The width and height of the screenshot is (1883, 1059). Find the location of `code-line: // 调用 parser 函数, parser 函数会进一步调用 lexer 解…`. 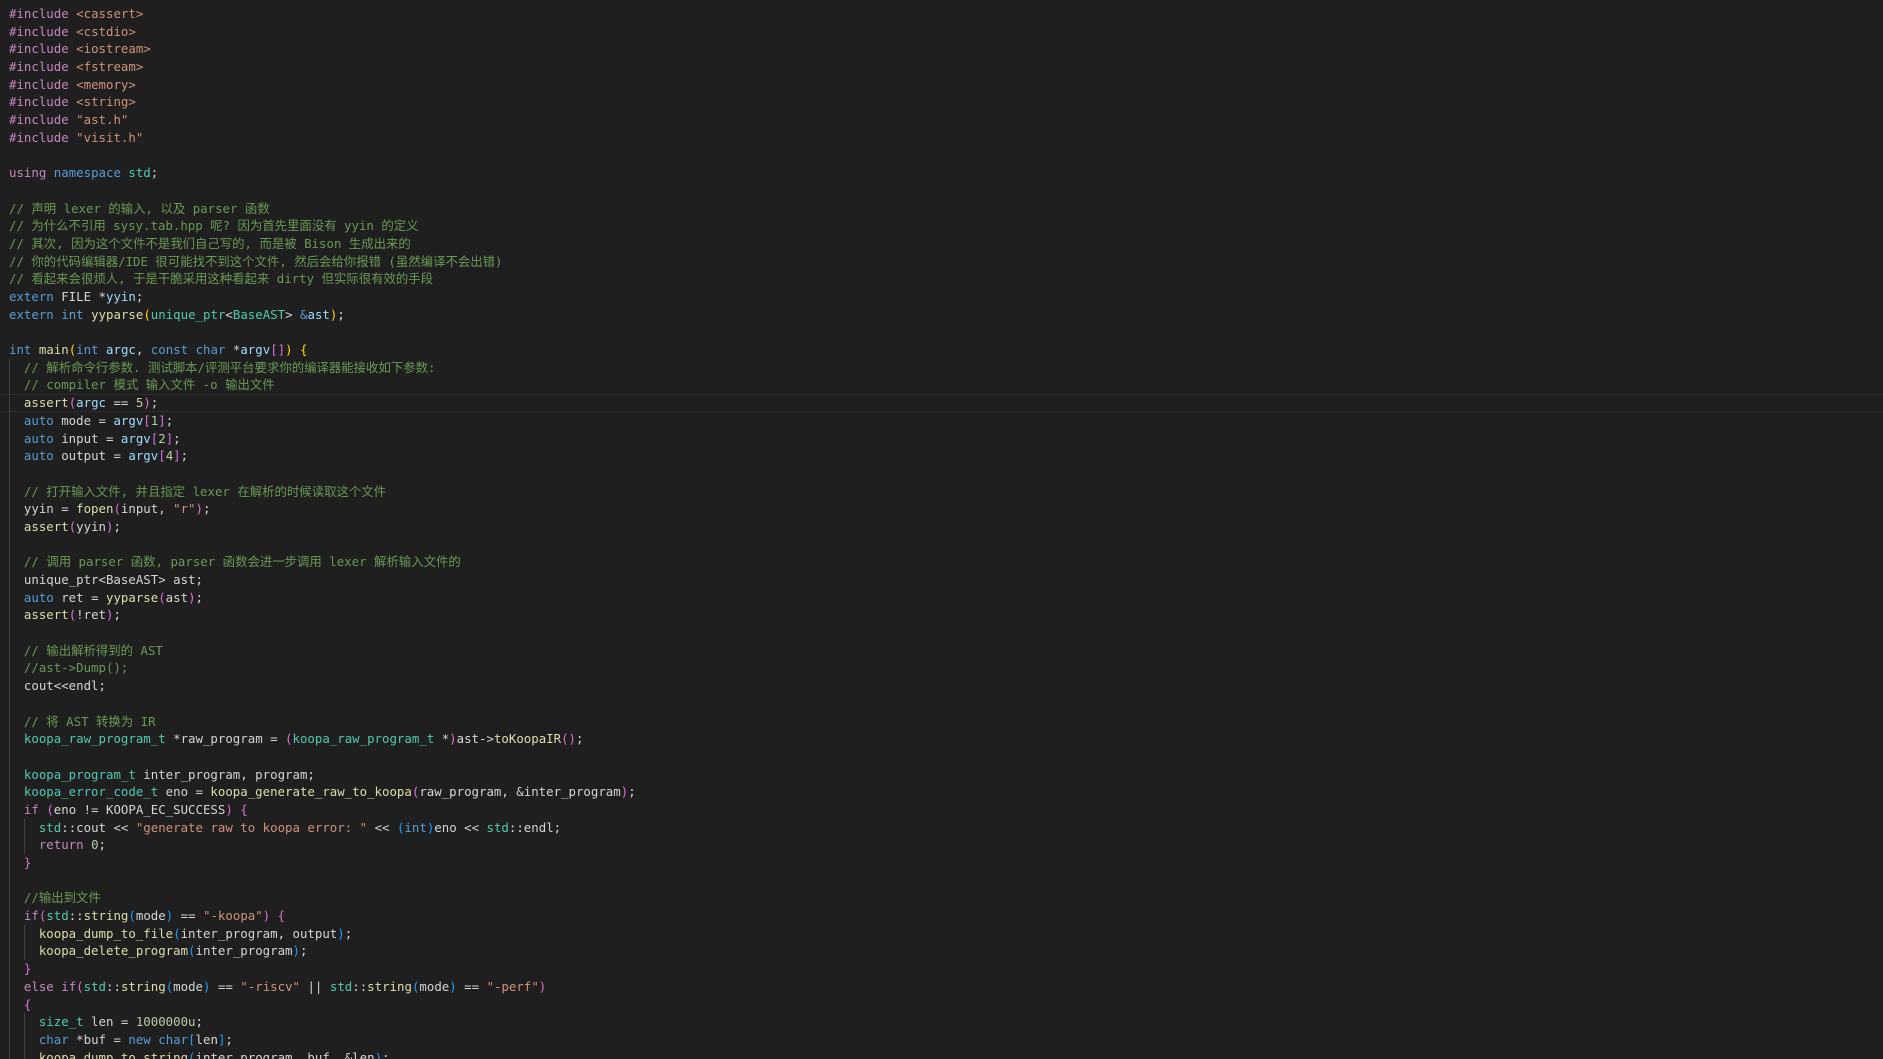

code-line: // 调用 parser 函数, parser 函数会进一步调用 lexer 解… is located at coordinates (941, 562).